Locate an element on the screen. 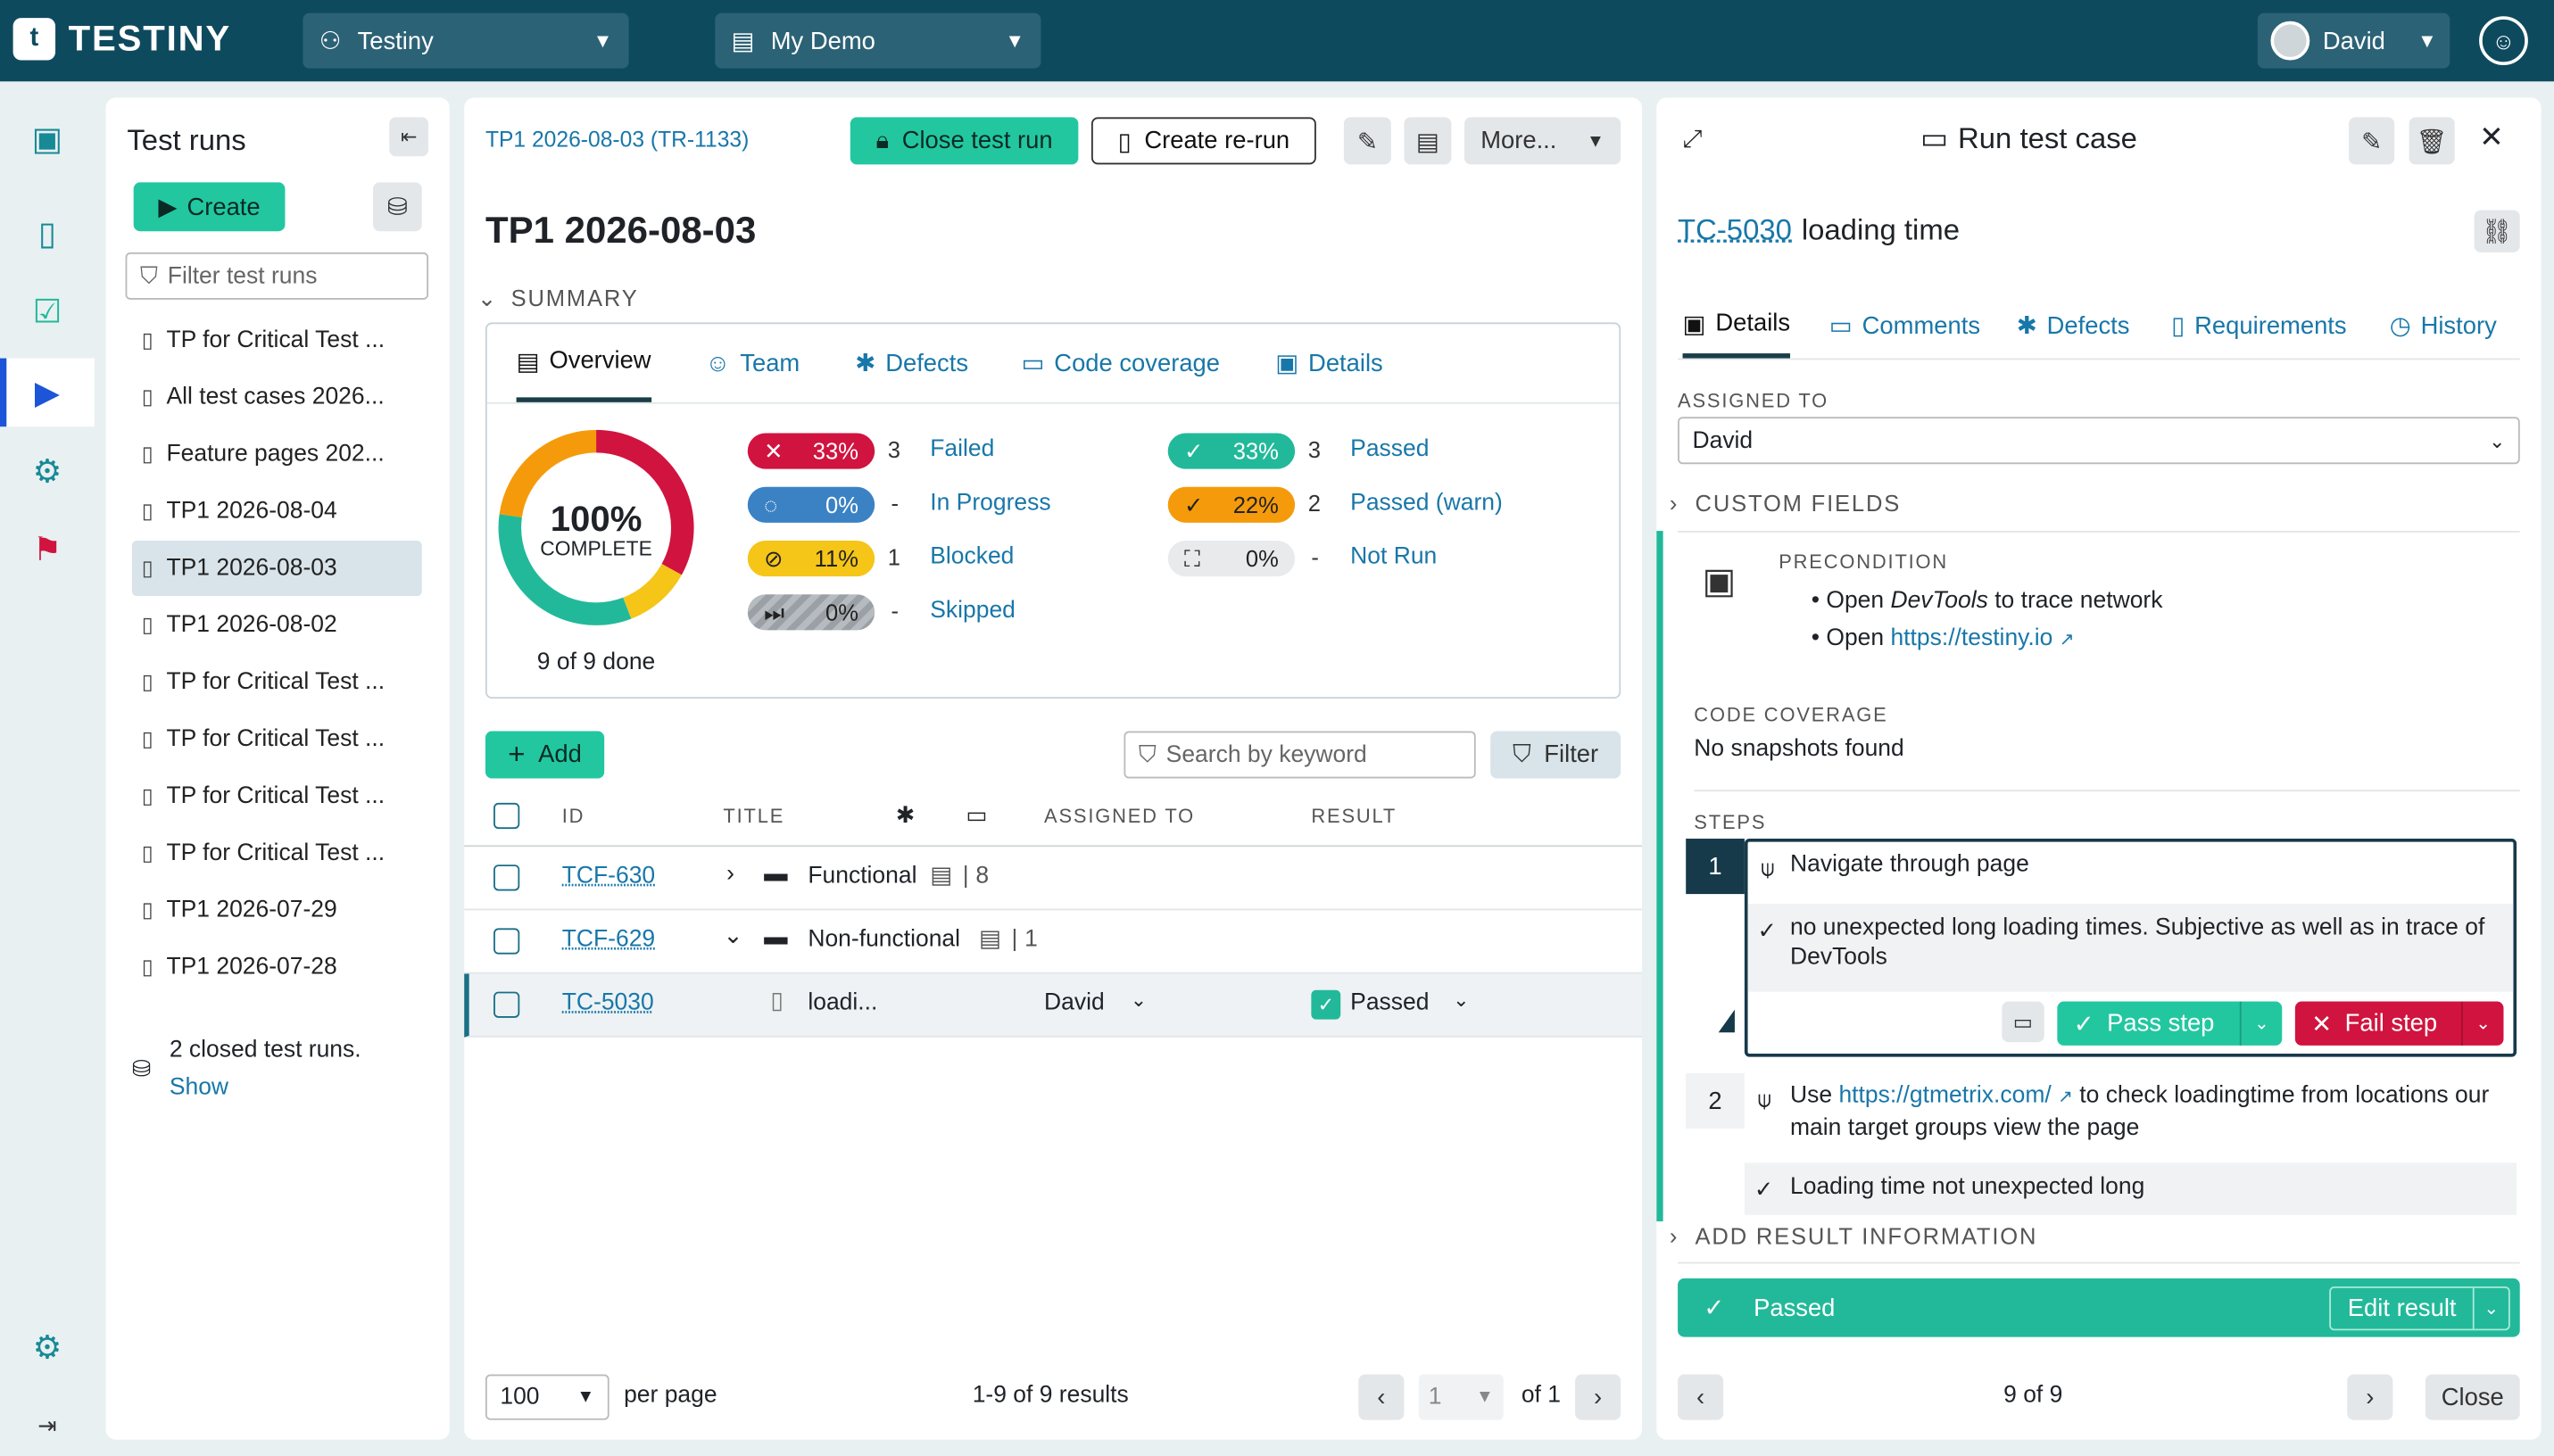 Image resolution: width=2554 pixels, height=1456 pixels. close-button: Close is located at coordinates (2472, 1397).